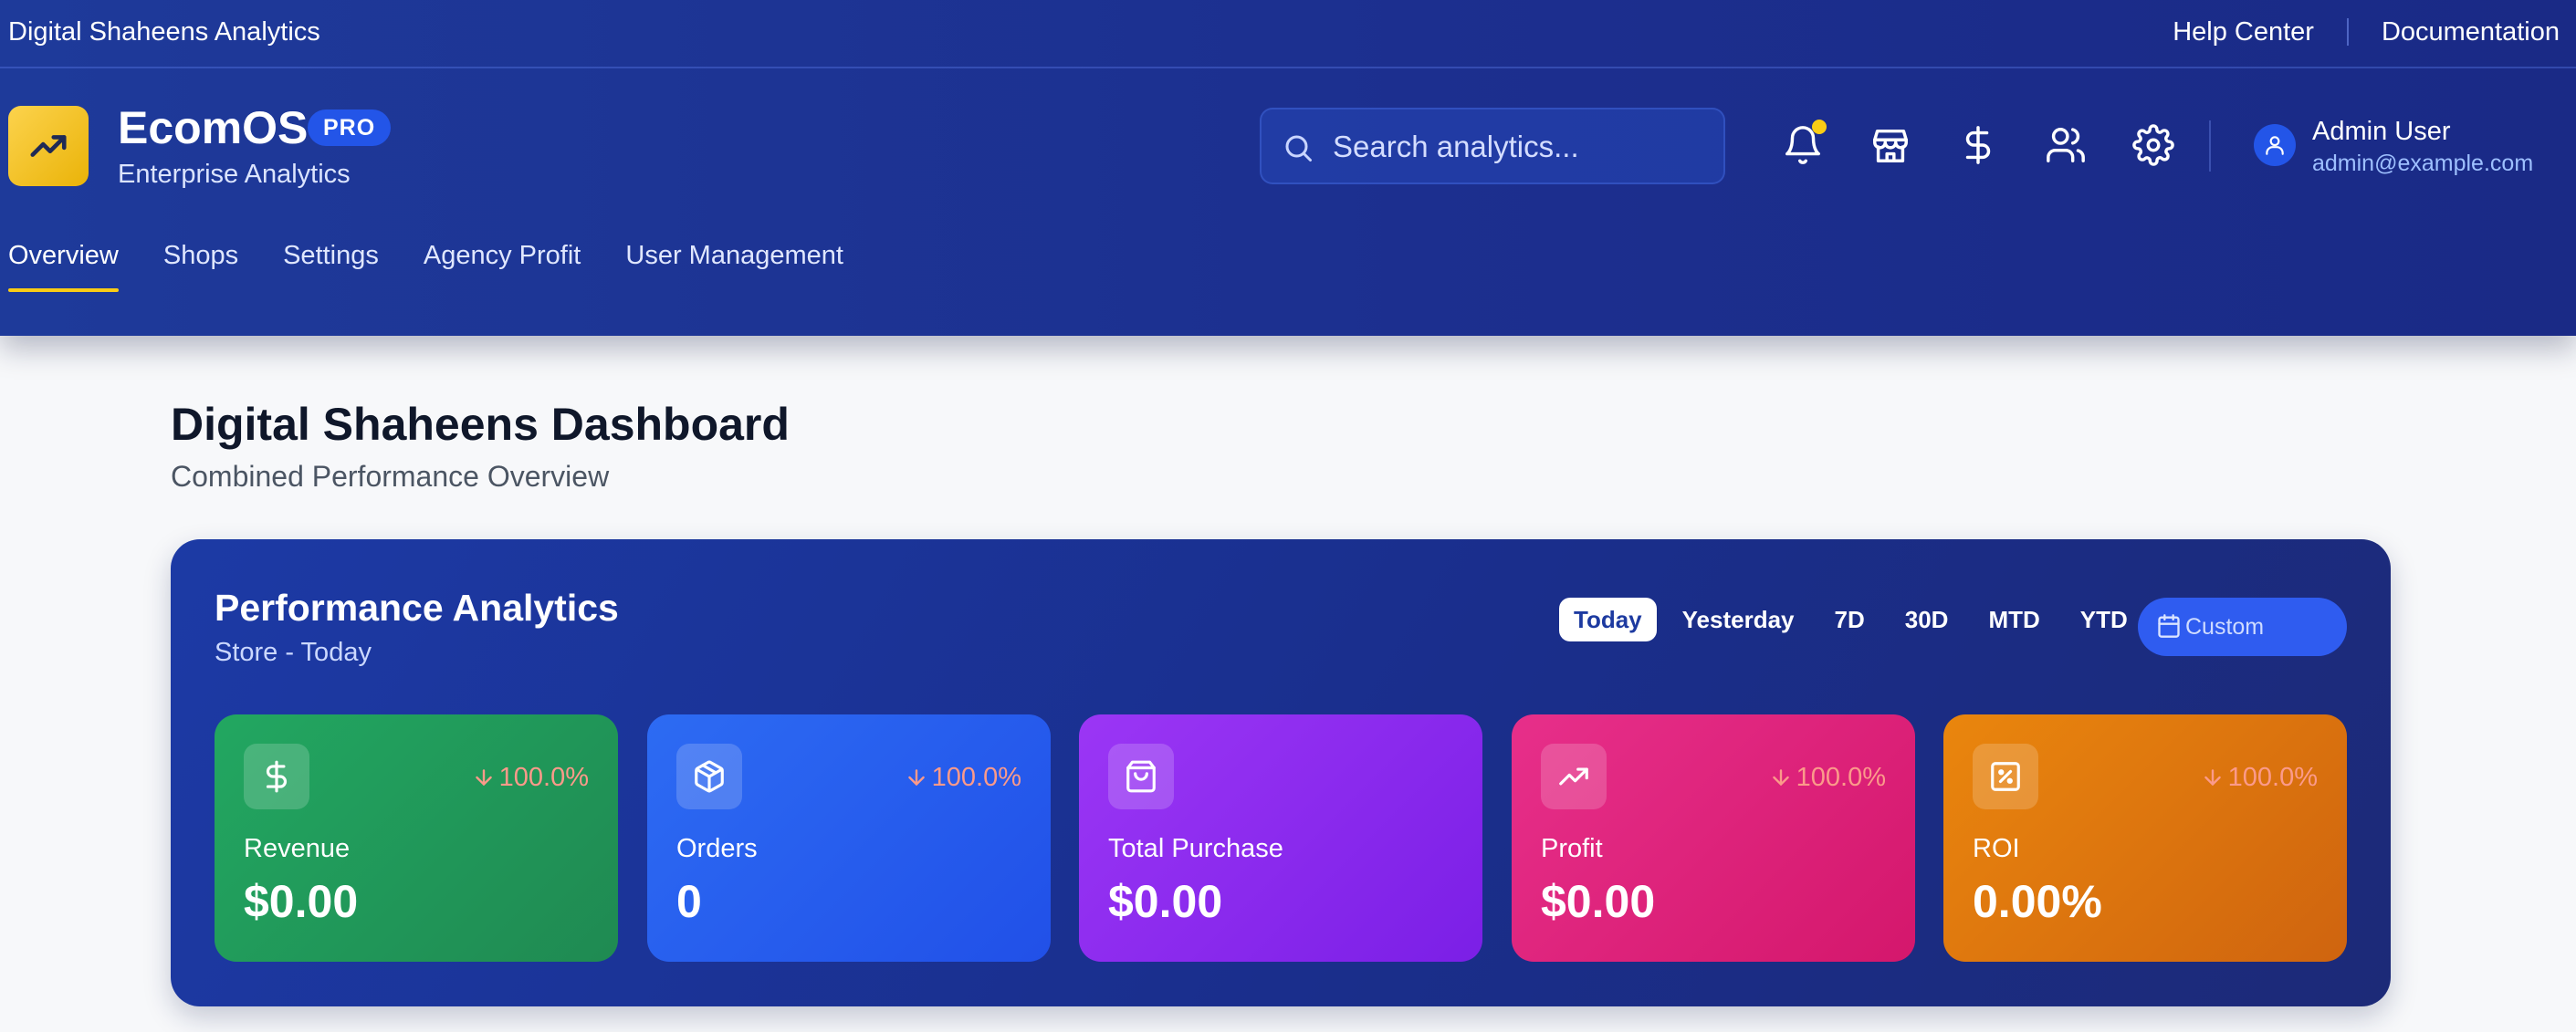 This screenshot has width=2576, height=1032. Describe the element at coordinates (201, 255) in the screenshot. I see `tab-shops: Shops` at that location.